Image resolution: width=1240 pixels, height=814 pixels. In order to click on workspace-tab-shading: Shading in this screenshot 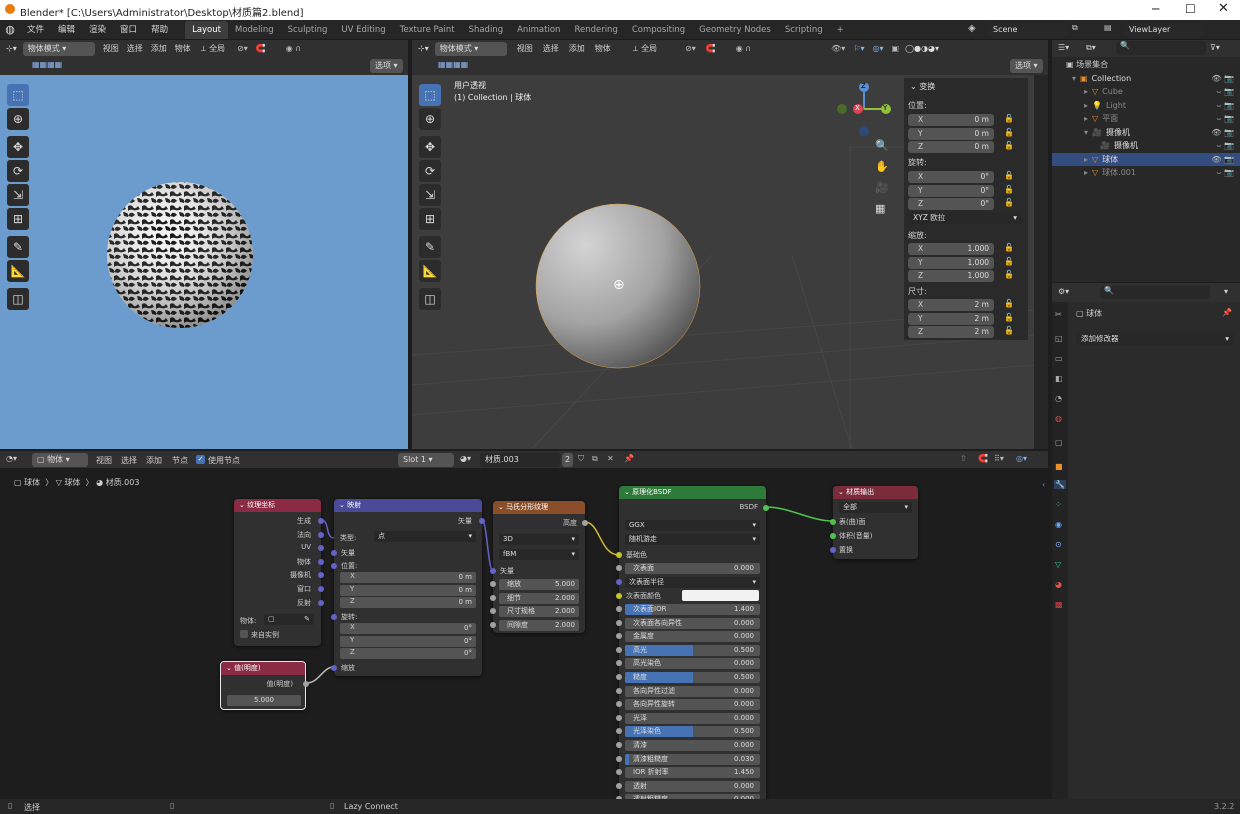, I will do `click(486, 30)`.